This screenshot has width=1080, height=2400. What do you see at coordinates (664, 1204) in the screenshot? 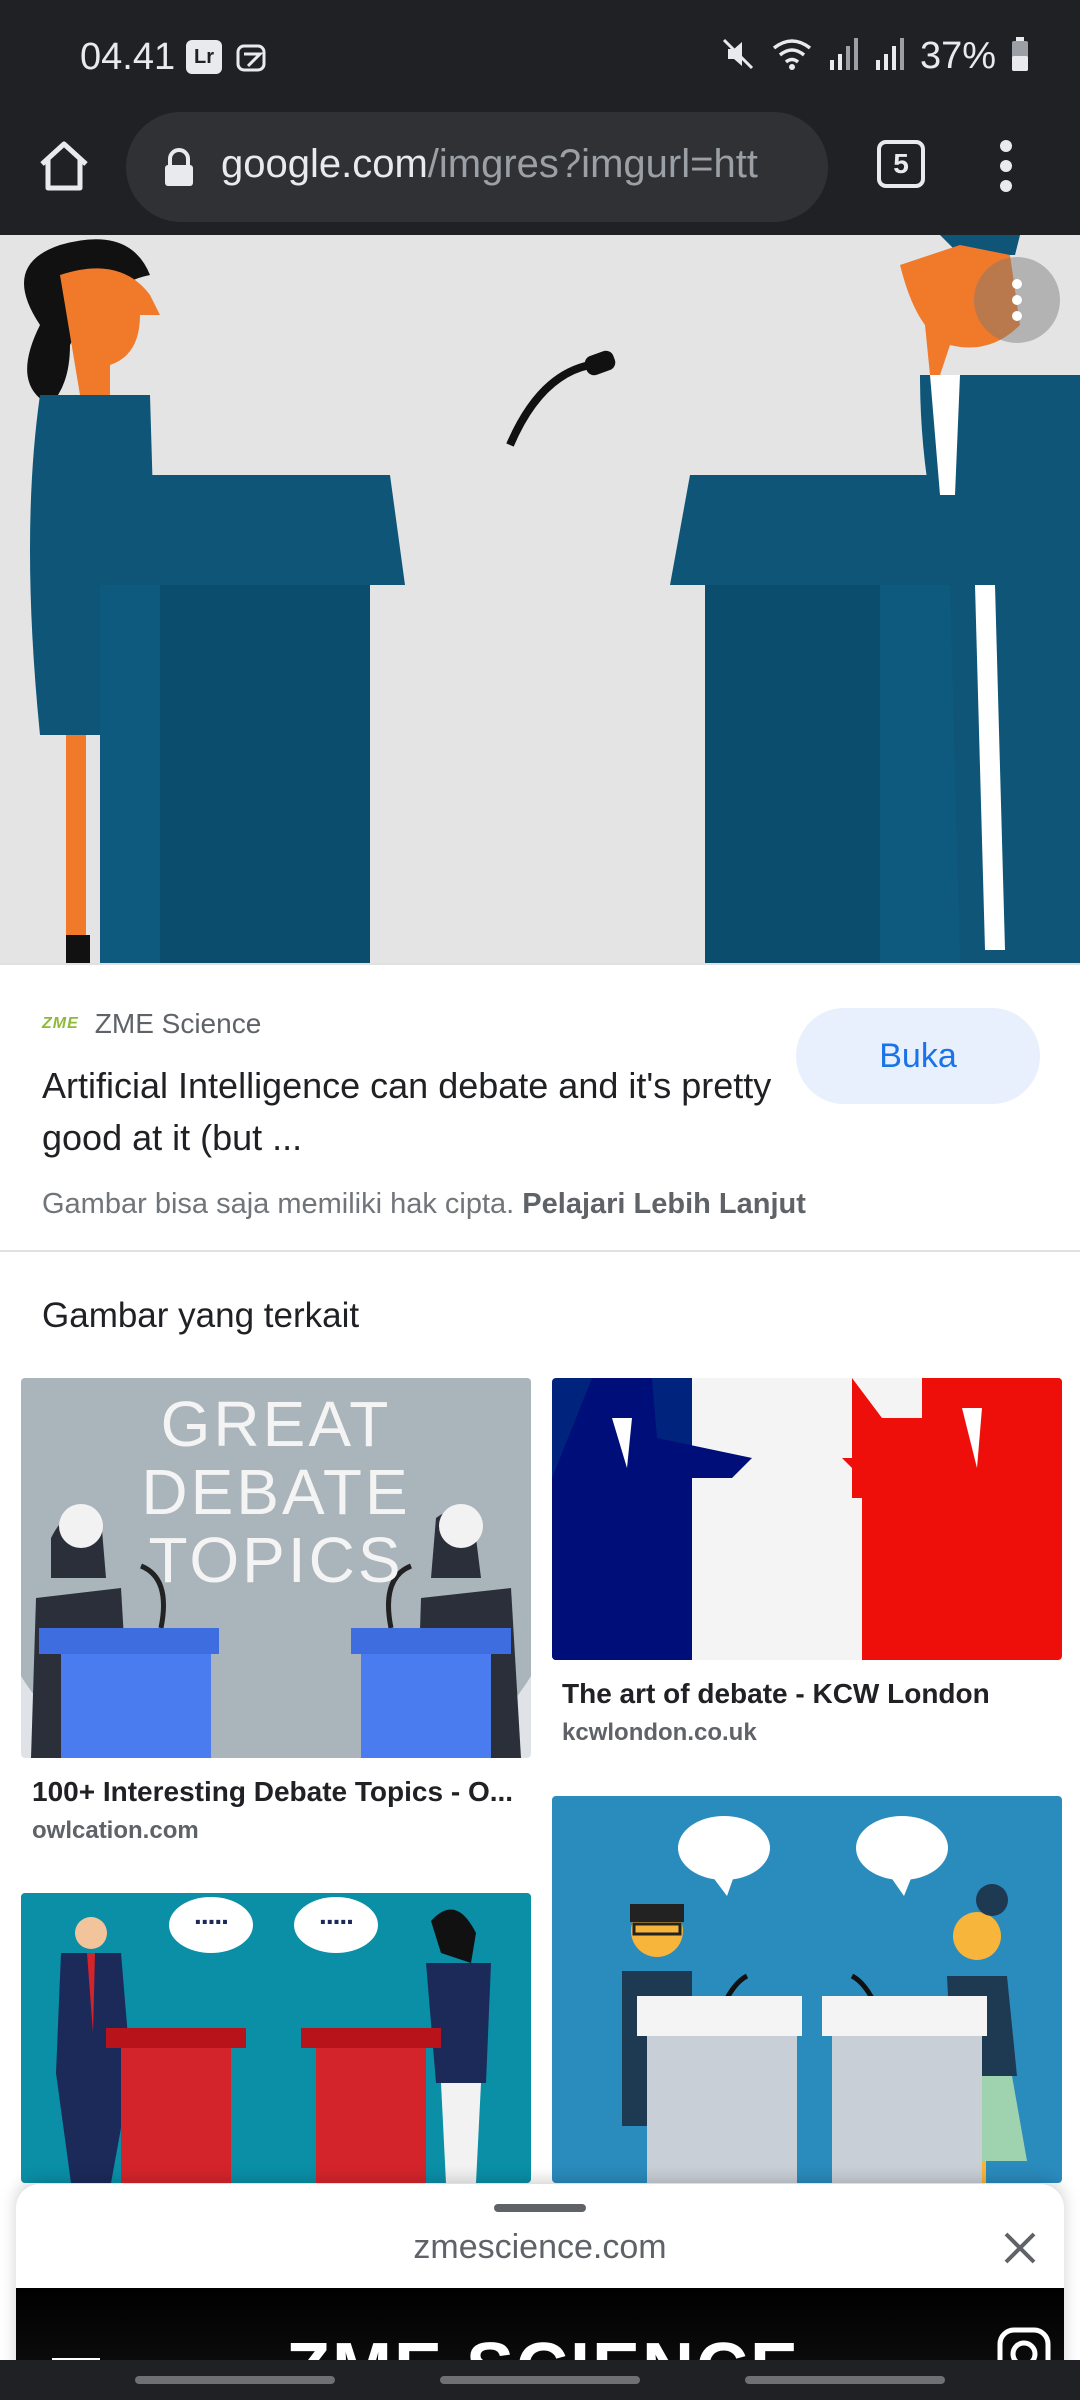
I see `learn-more-link: Pelajari Lebih Lanjut` at bounding box center [664, 1204].